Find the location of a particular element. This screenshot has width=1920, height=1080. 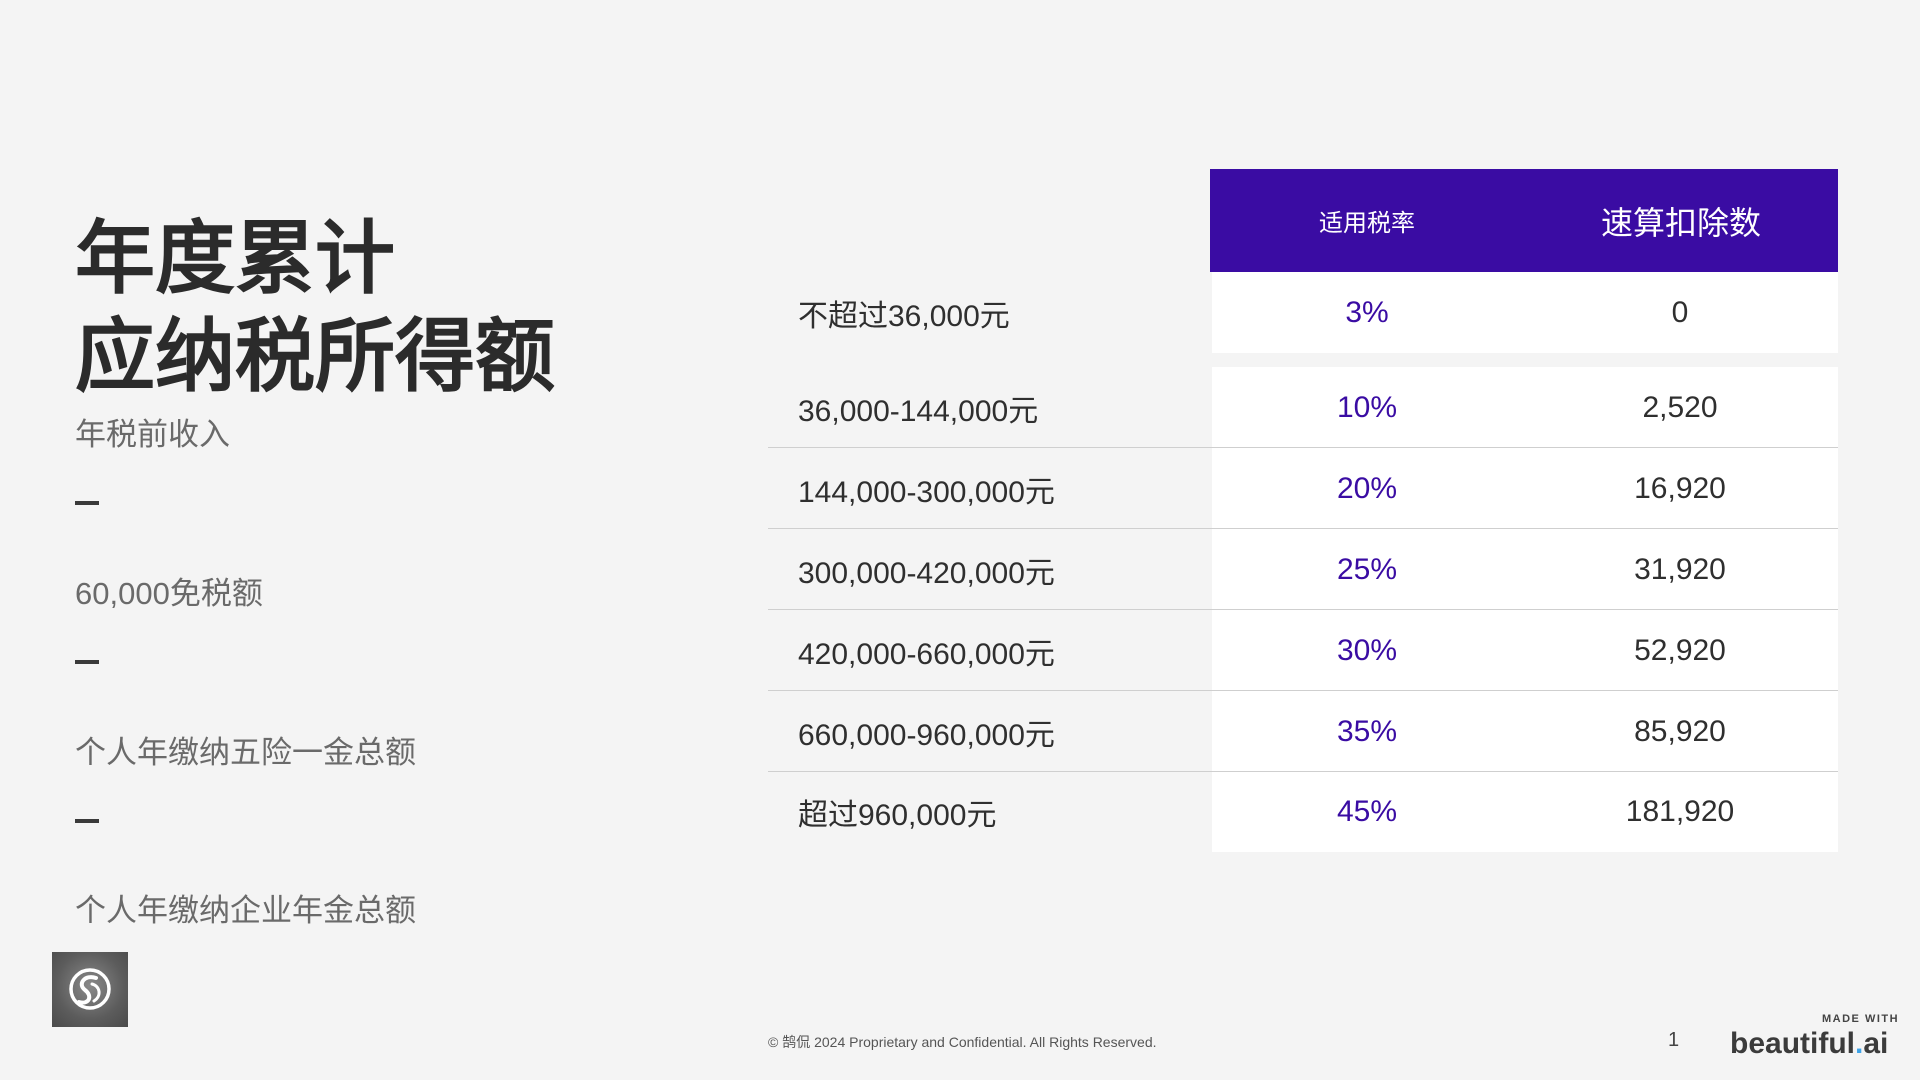

table-row: 660,000-960,000元 35% 85,920 is located at coordinates (1303, 731).